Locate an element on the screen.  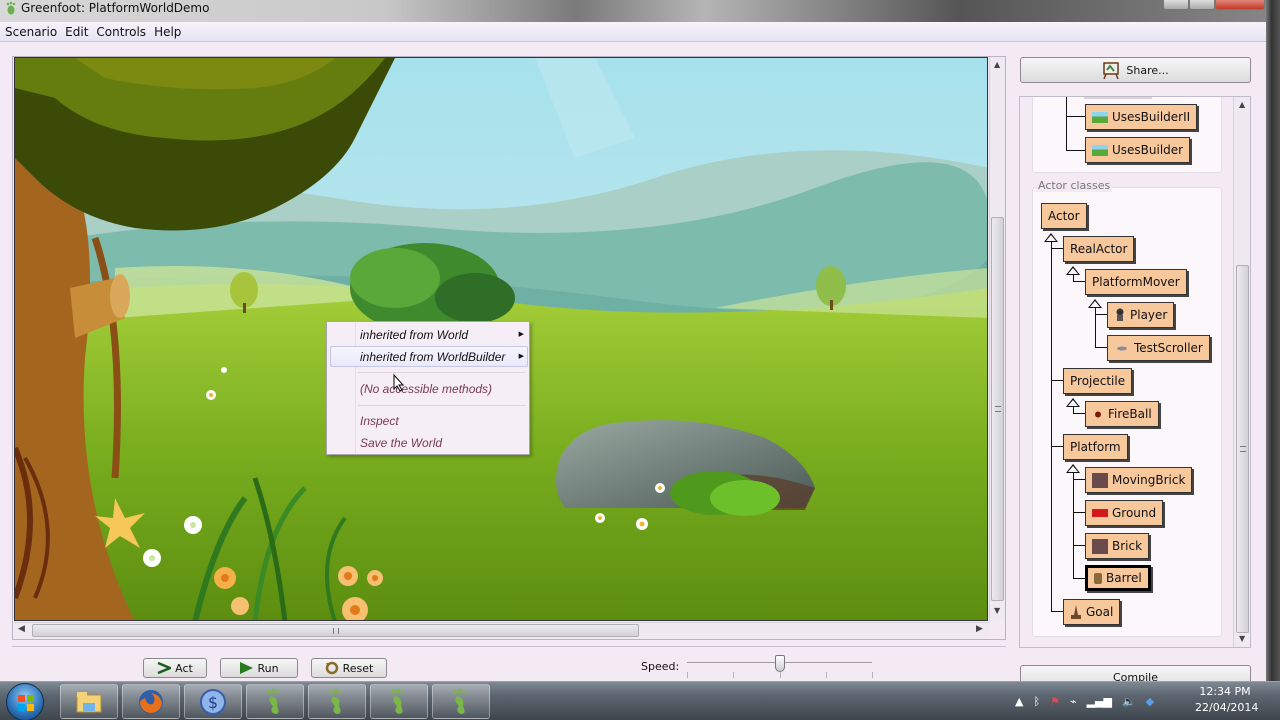
title-bar: Greenfoot: PlatformWorldDemo is located at coordinates (640, 11).